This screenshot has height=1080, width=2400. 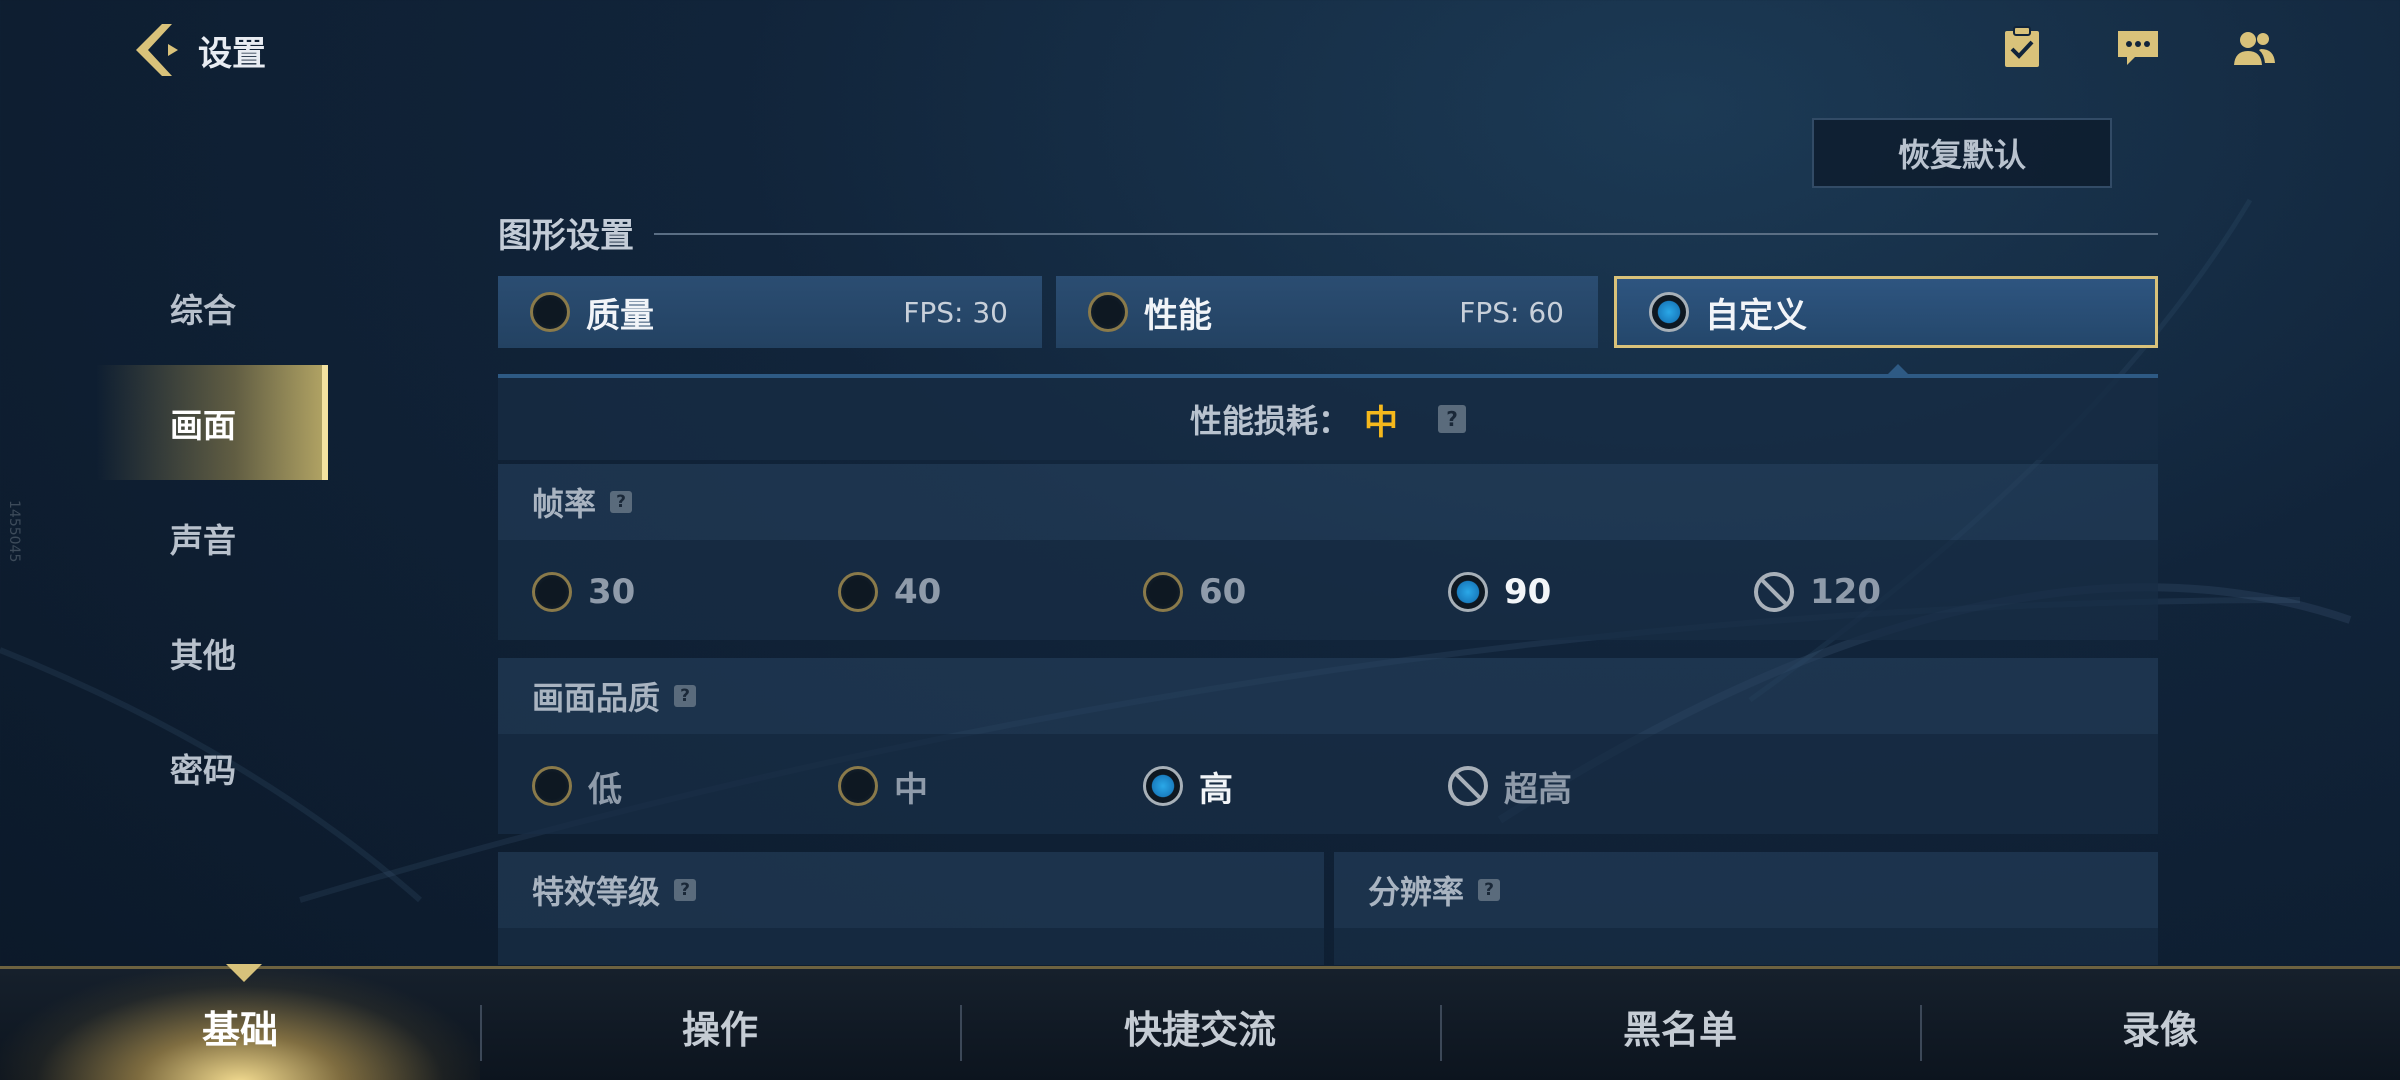 I want to click on preset-performance: 性能 FPS: 60, so click(x=1327, y=312).